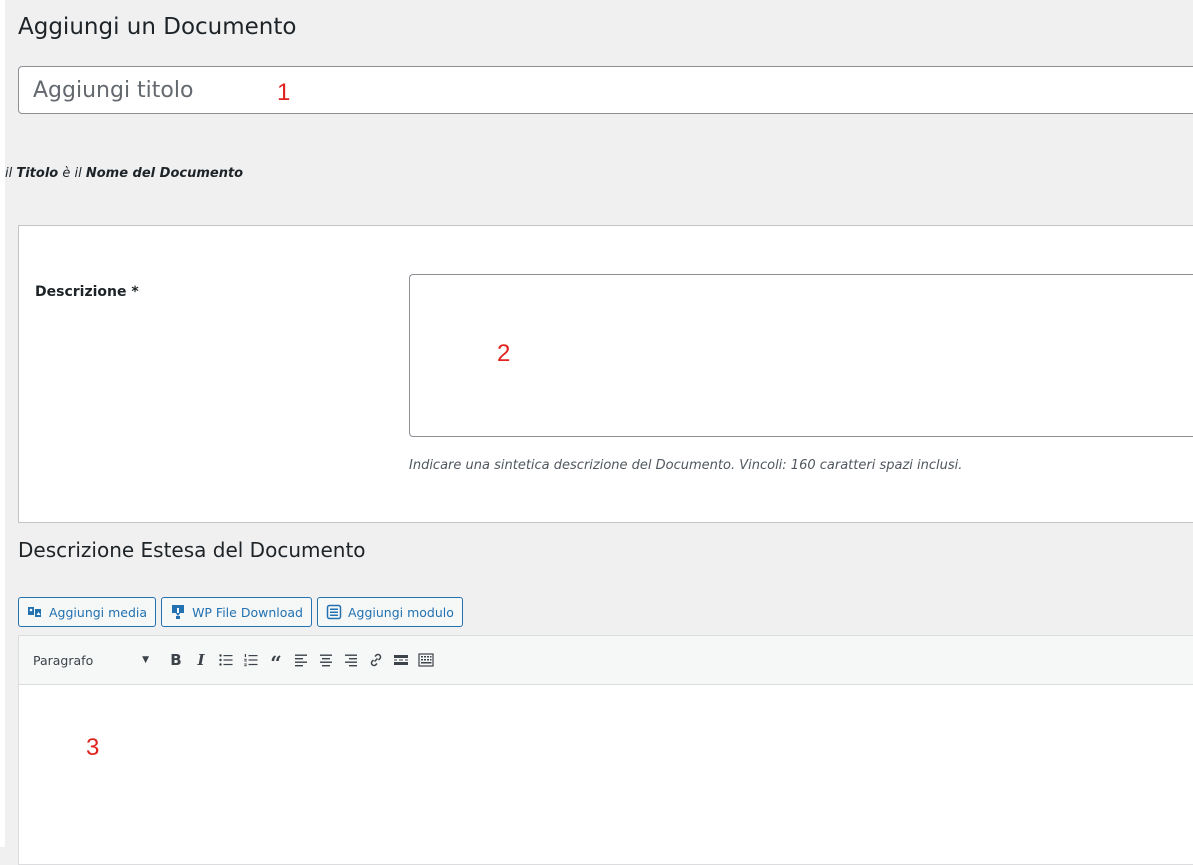 The width and height of the screenshot is (1193, 865). What do you see at coordinates (91, 660) in the screenshot?
I see `format-select: Paragrafo ▼` at bounding box center [91, 660].